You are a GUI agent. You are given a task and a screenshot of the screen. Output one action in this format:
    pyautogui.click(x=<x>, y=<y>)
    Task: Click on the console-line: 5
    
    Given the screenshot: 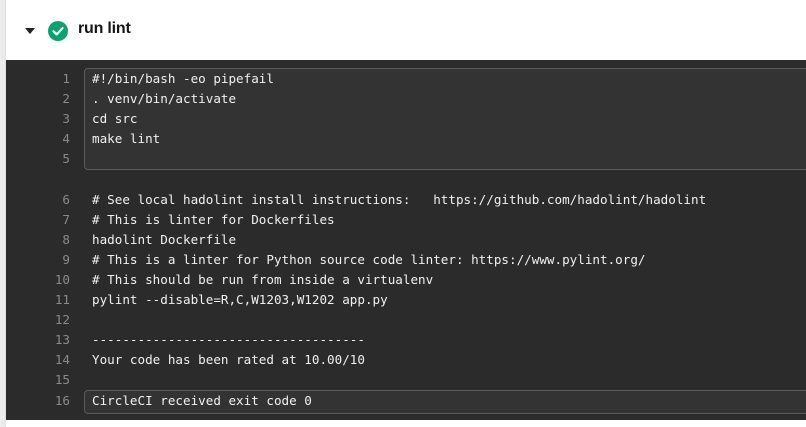 What is the action you would take?
    pyautogui.click(x=406, y=159)
    